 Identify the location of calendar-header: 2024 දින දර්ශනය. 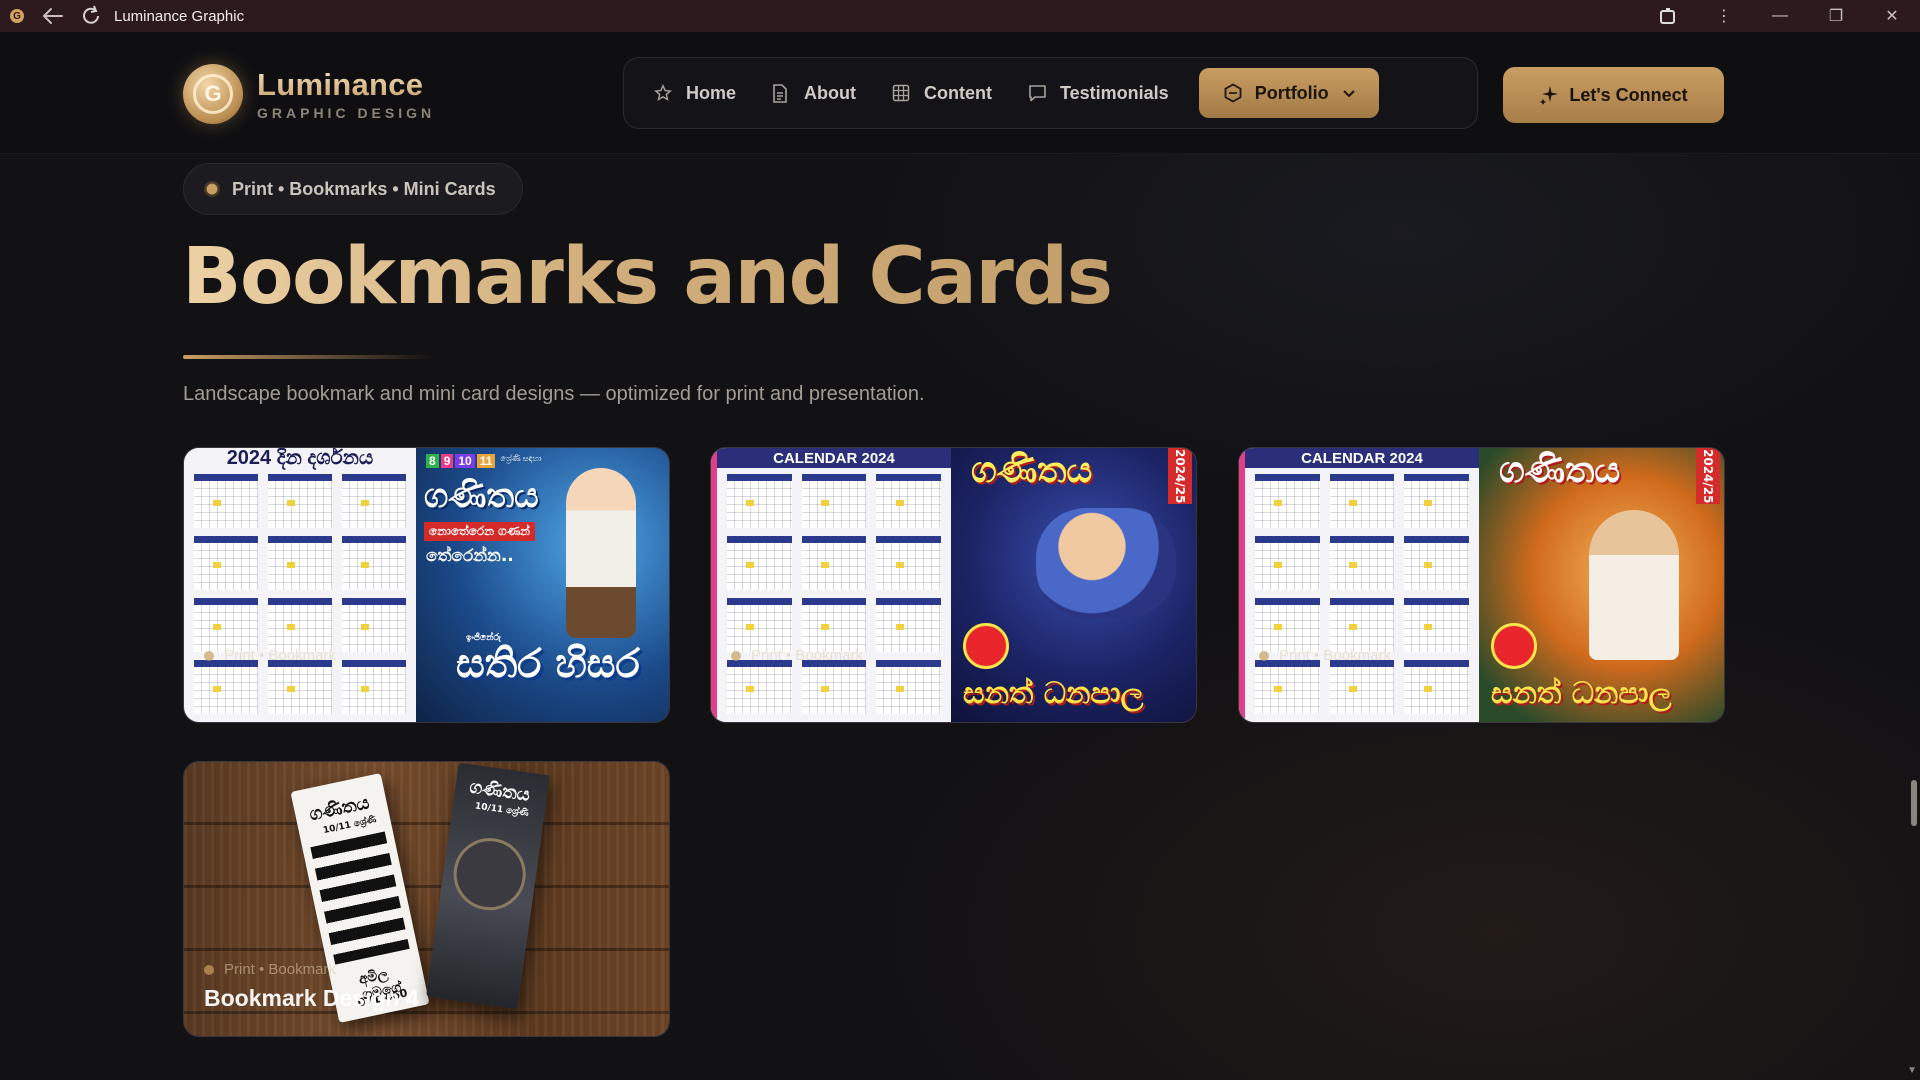
(300, 458).